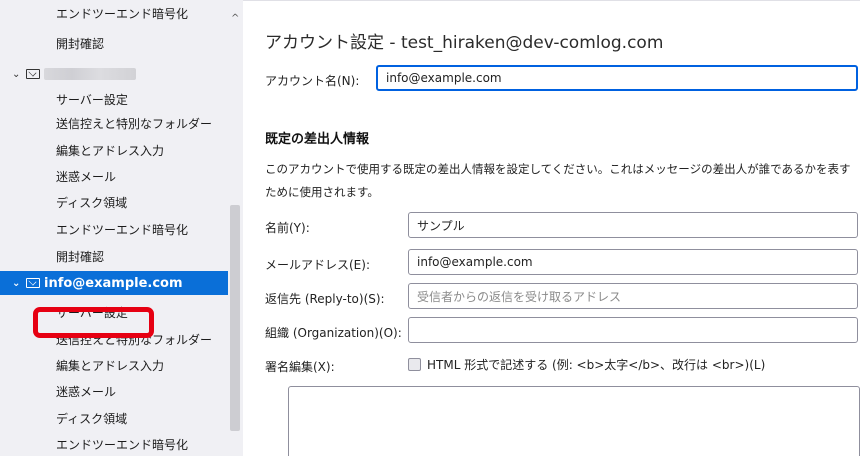  What do you see at coordinates (317, 265) in the screenshot?
I see `email-label: メールアドレス(E):` at bounding box center [317, 265].